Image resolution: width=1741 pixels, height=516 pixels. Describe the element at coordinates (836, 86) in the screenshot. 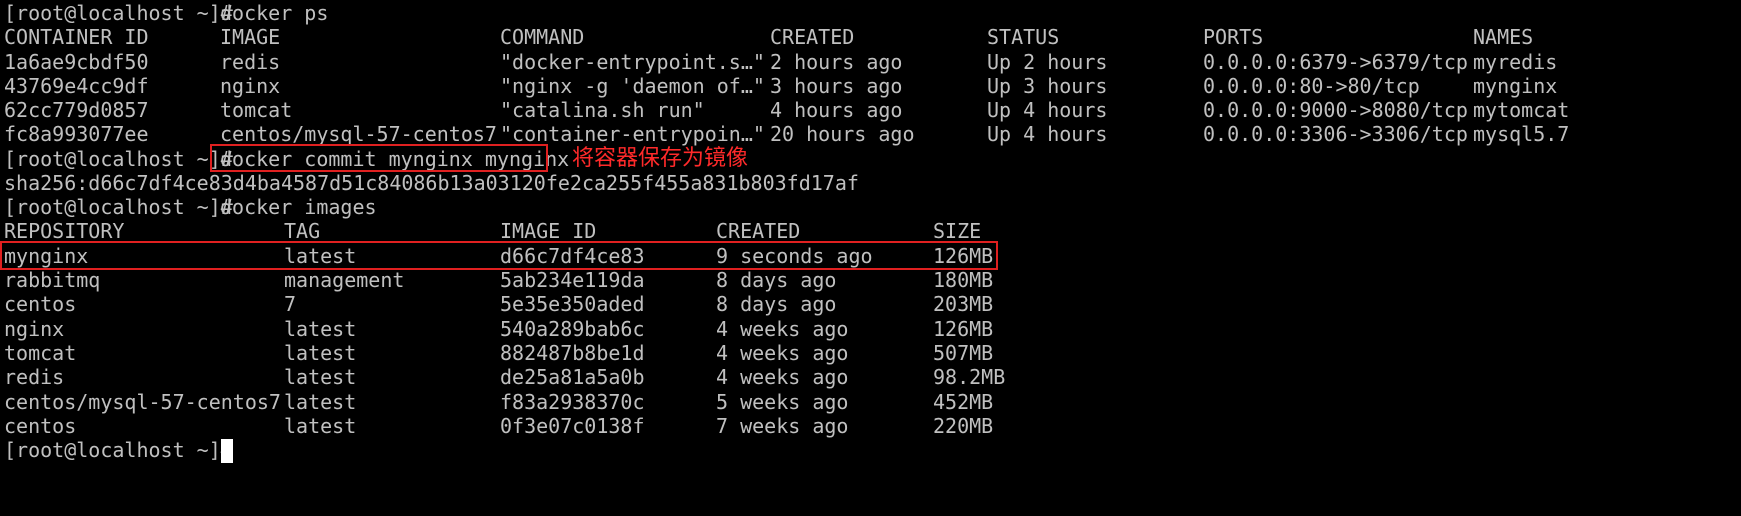

I see `container-created: 3 hours ago` at that location.